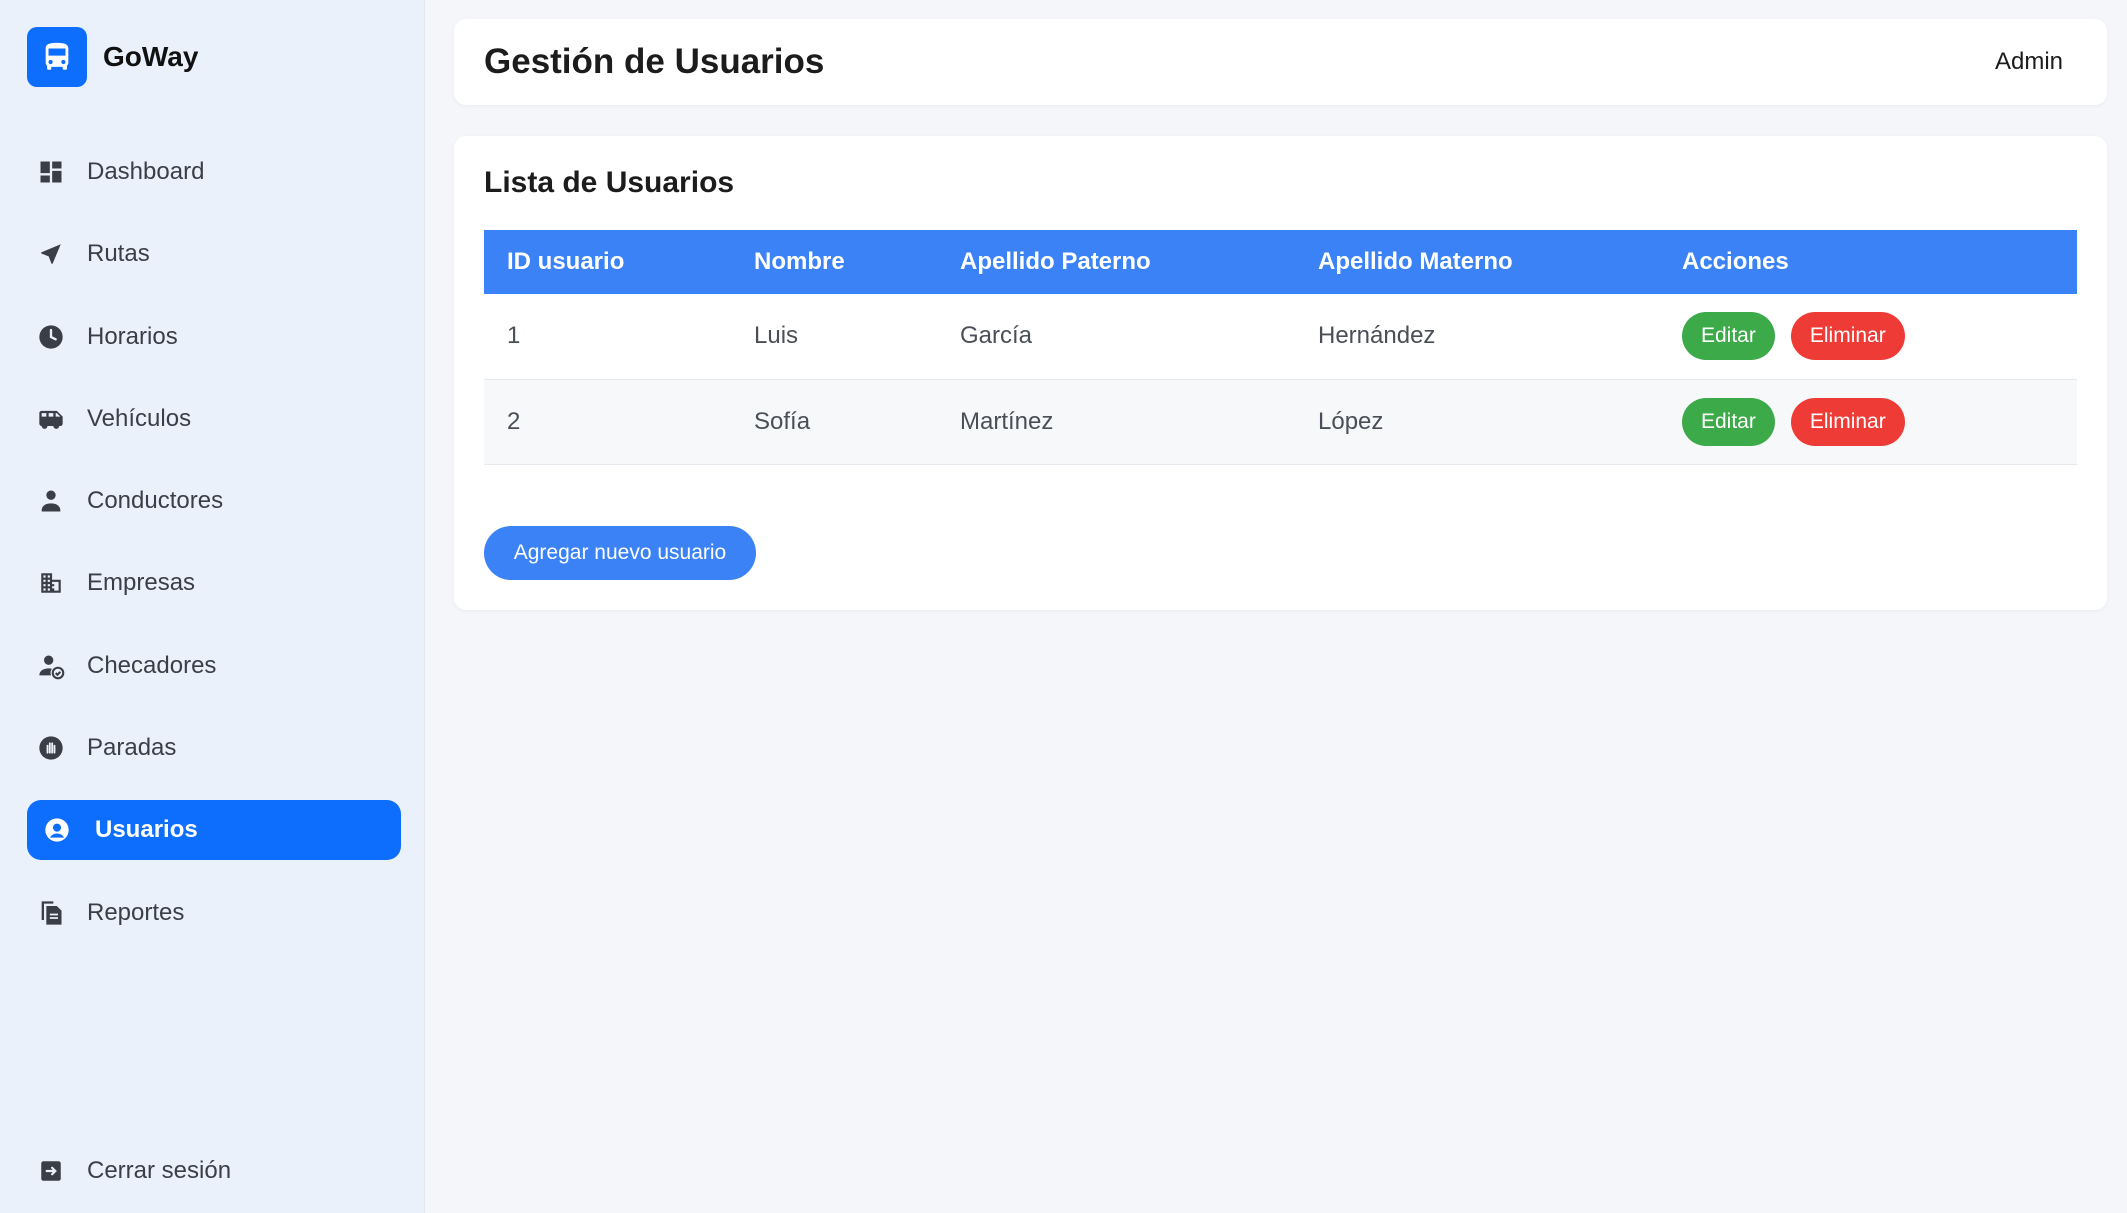  Describe the element at coordinates (214, 419) in the screenshot. I see `sidebar-item-vehiculos: Vehículos` at that location.